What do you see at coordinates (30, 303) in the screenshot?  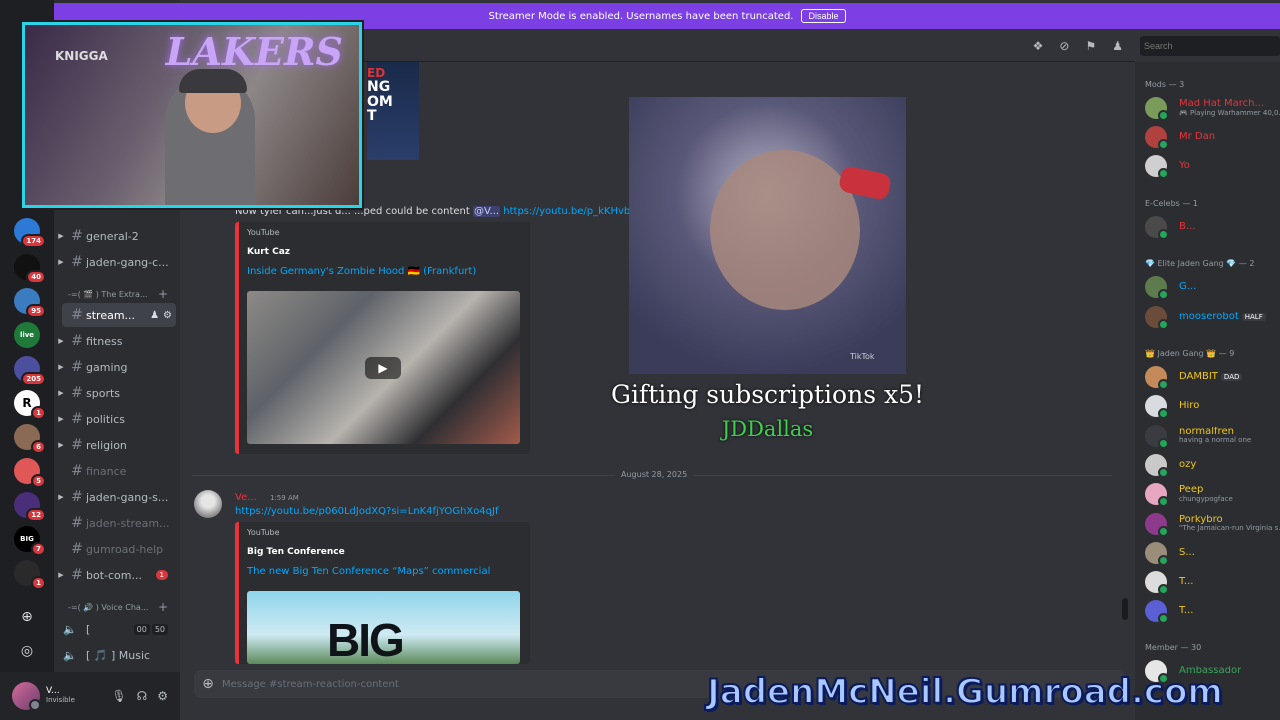 I see `server-icon: 95` at bounding box center [30, 303].